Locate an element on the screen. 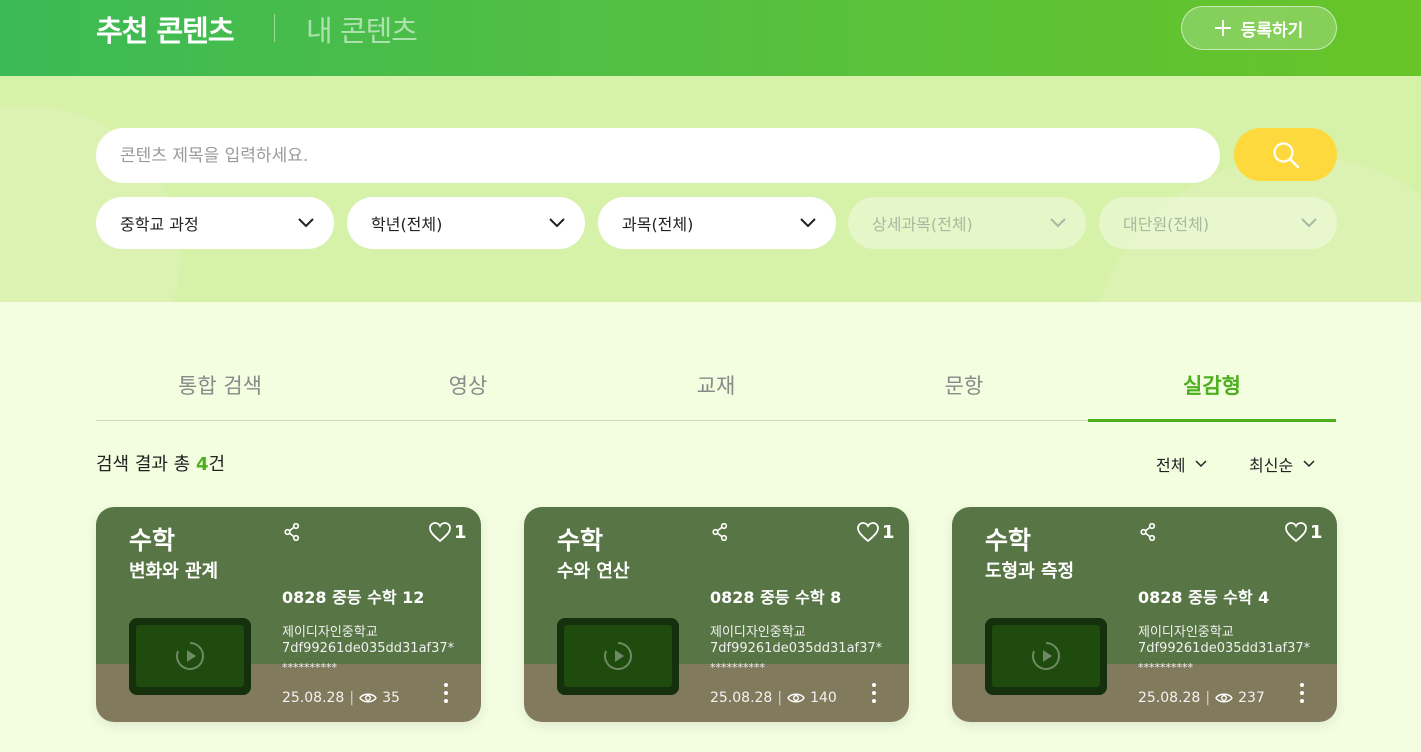 The image size is (1421, 752). filter-label: 대단원(전체) is located at coordinates (1166, 224).